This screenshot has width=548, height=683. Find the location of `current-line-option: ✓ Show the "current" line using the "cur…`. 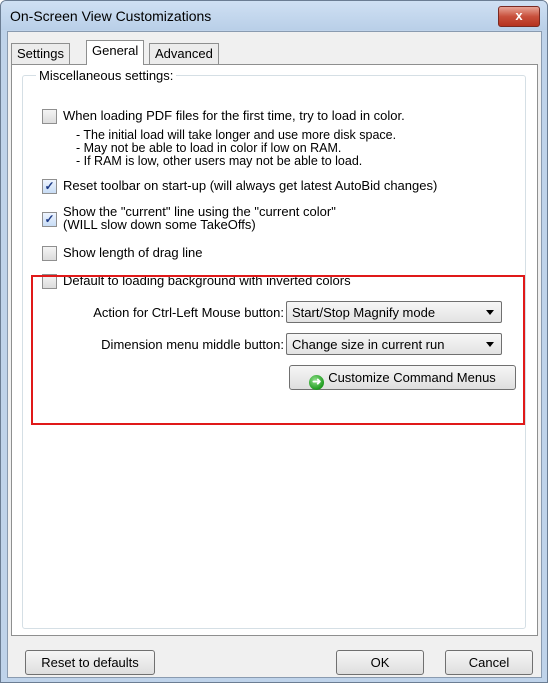

current-line-option: ✓ Show the "current" line using the "cur… is located at coordinates (189, 218).